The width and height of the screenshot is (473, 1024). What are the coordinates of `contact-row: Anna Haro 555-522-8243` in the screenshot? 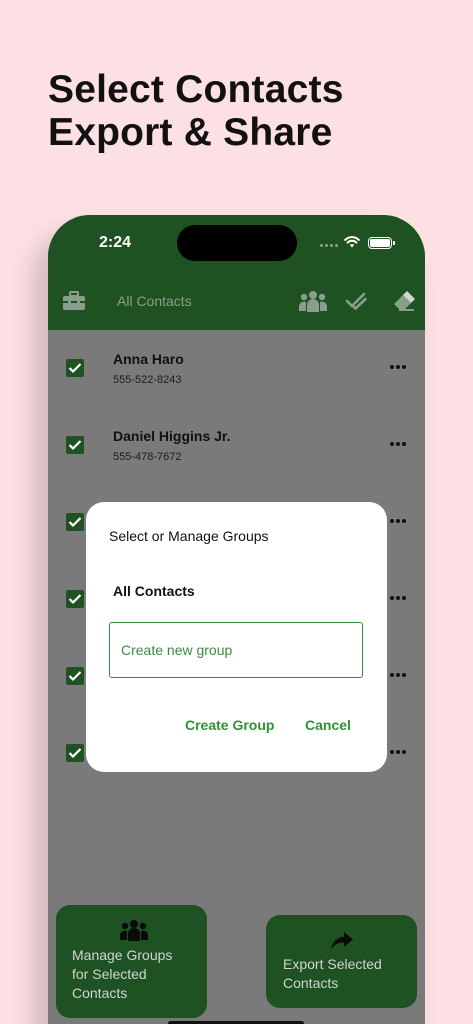 It's located at (236, 368).